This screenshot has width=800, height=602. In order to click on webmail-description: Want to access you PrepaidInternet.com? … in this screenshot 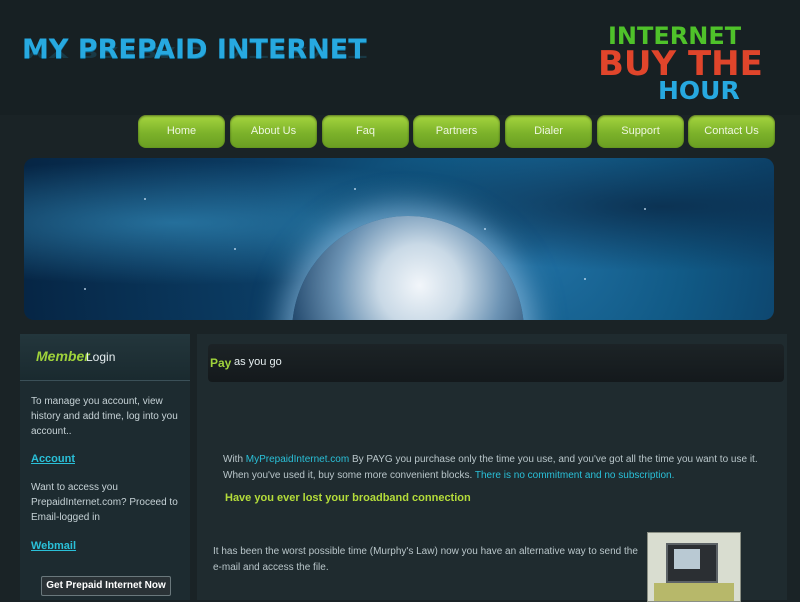, I will do `click(104, 502)`.